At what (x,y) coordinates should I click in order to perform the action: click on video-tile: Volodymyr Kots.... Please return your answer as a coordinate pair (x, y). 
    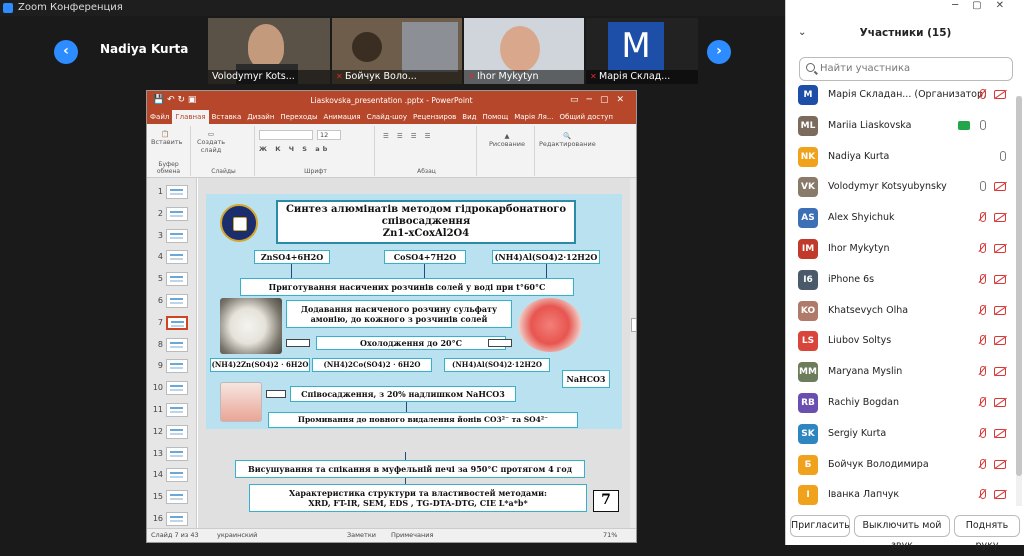
    Looking at the image, I should click on (269, 51).